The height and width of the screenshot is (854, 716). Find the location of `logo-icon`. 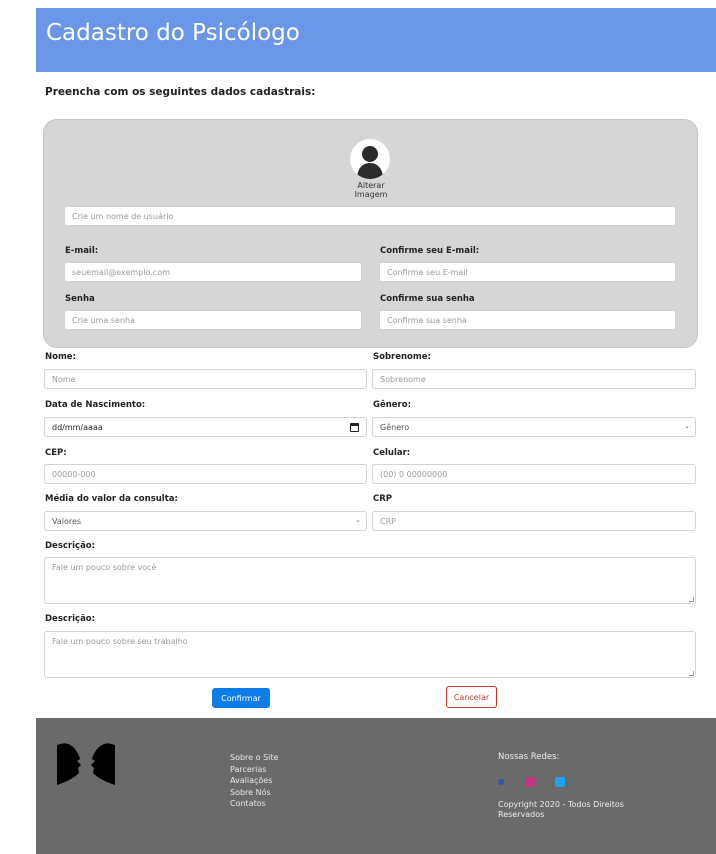

logo-icon is located at coordinates (86, 764).